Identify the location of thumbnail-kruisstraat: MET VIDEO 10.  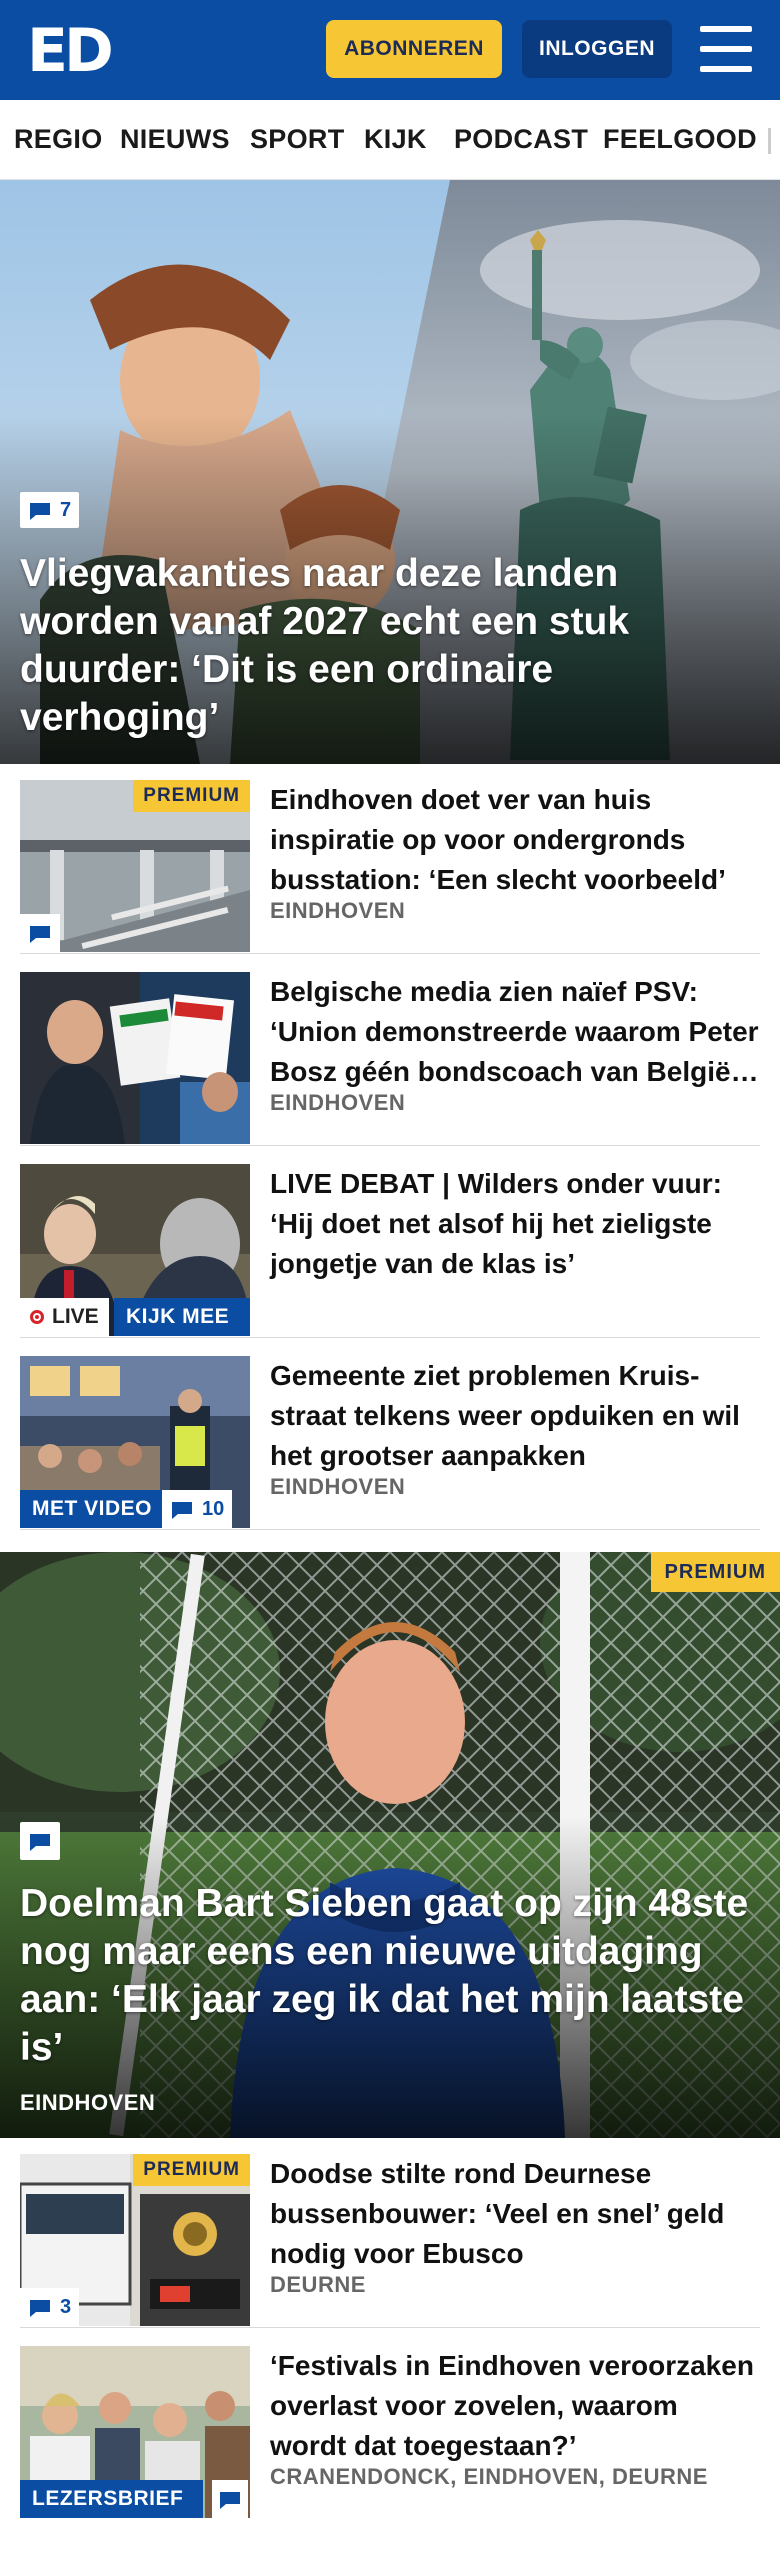
(135, 1442).